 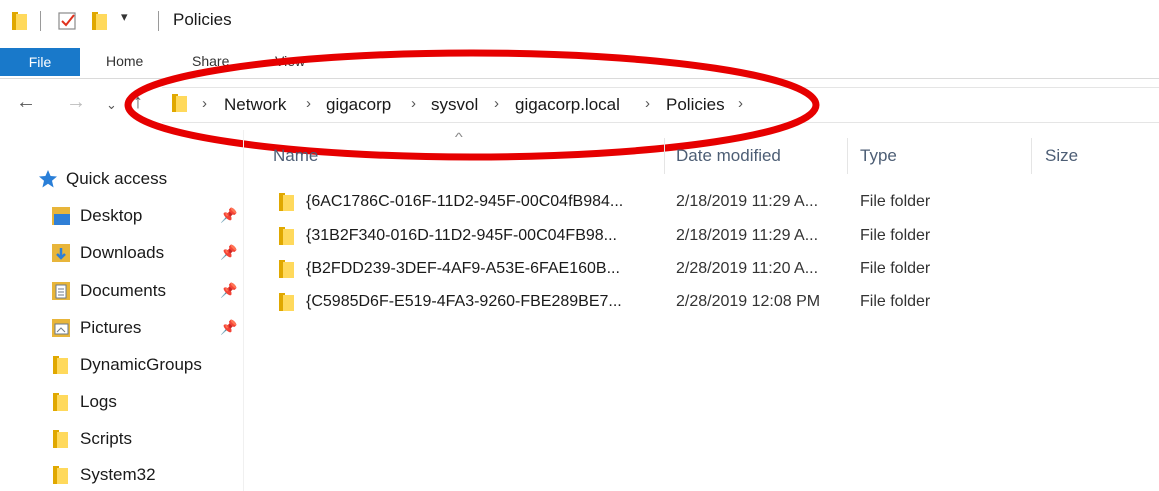 What do you see at coordinates (61, 253) in the screenshot?
I see `downloads-icon` at bounding box center [61, 253].